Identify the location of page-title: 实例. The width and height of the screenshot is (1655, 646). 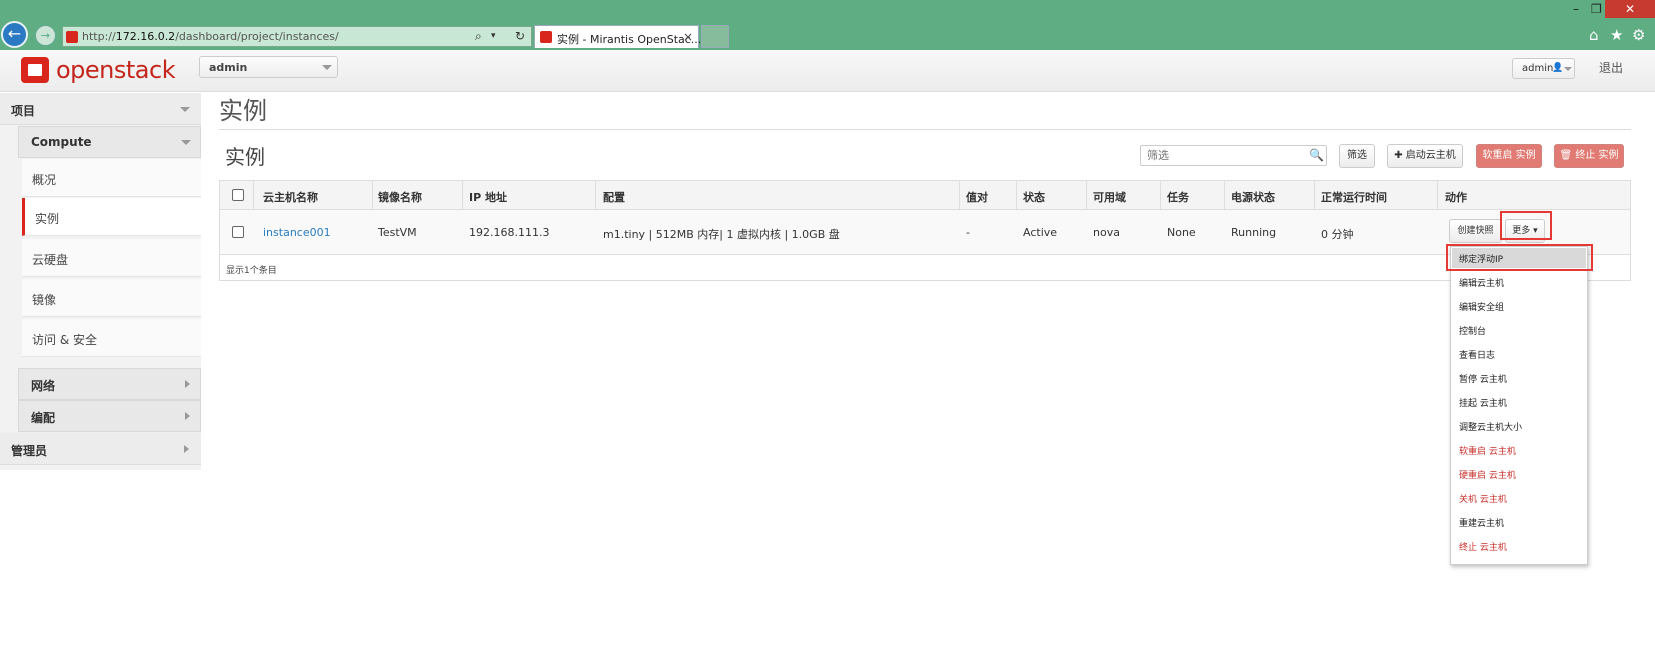
(243, 111).